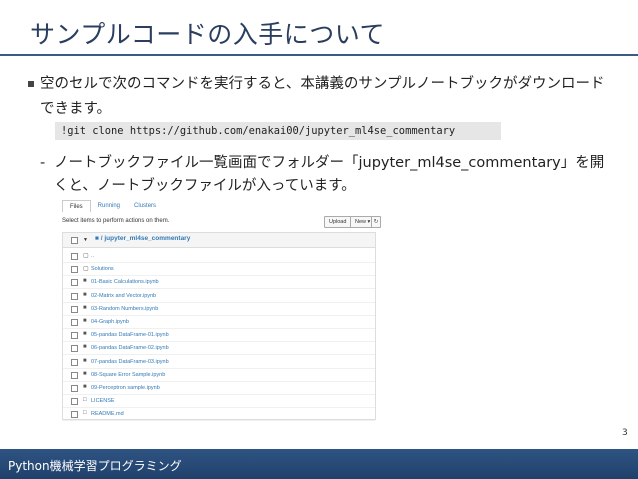 Image resolution: width=638 pixels, height=479 pixels. Describe the element at coordinates (145, 206) in the screenshot. I see `tab-clusters: Clusters` at that location.